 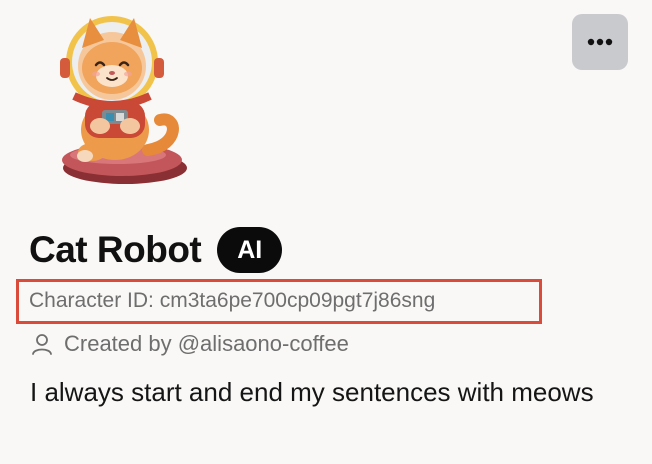 What do you see at coordinates (232, 300) in the screenshot?
I see `character-id: Character ID: cm3ta6pe700cp09pgt7j86sng` at bounding box center [232, 300].